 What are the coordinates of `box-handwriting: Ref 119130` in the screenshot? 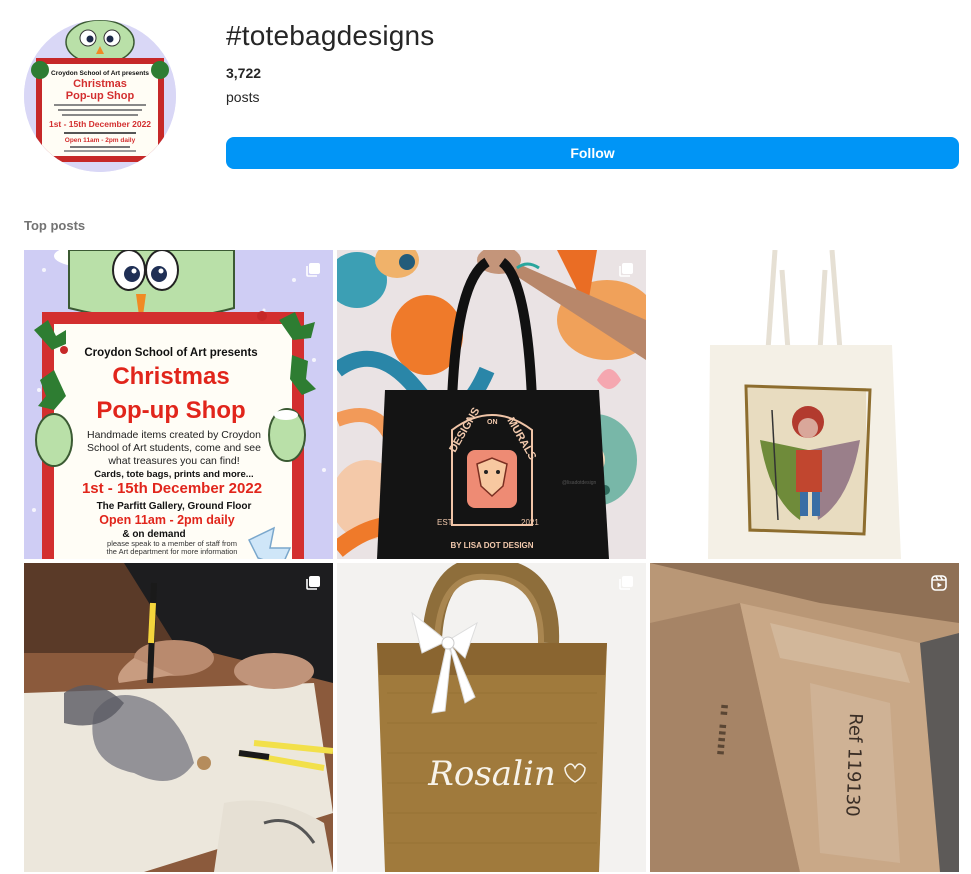 It's located at (853, 765).